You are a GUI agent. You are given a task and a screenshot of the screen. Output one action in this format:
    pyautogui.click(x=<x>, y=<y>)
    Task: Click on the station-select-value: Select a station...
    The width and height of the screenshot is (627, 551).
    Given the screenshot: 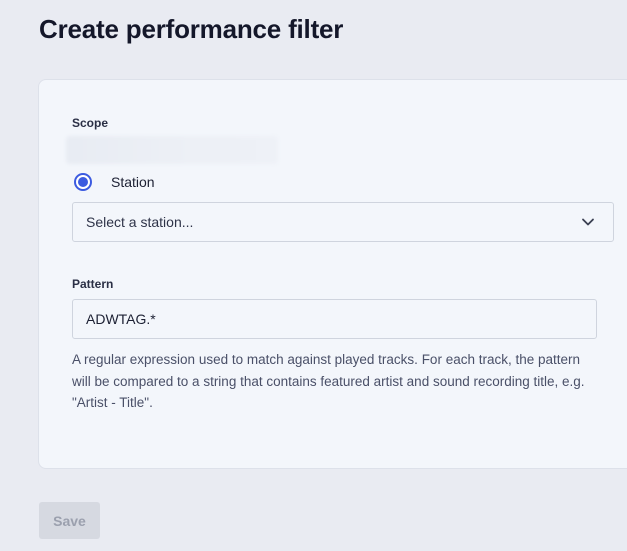 What is the action you would take?
    pyautogui.click(x=140, y=222)
    